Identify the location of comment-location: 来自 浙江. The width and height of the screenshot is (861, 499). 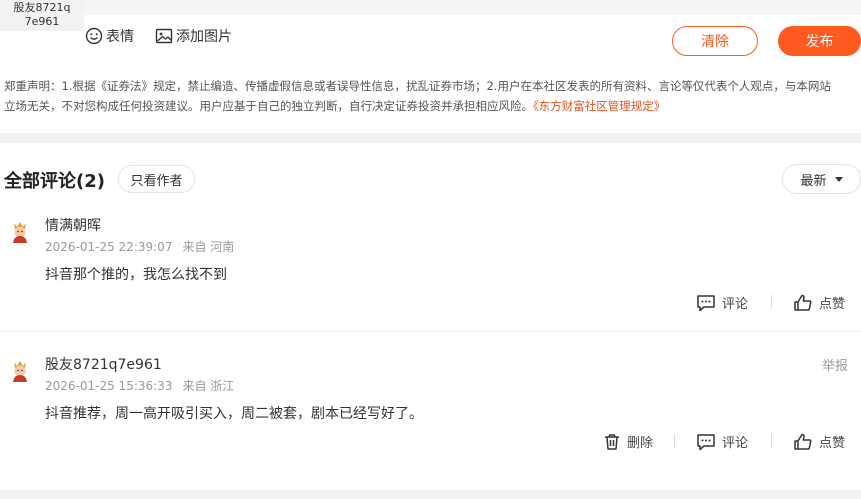
(208, 386).